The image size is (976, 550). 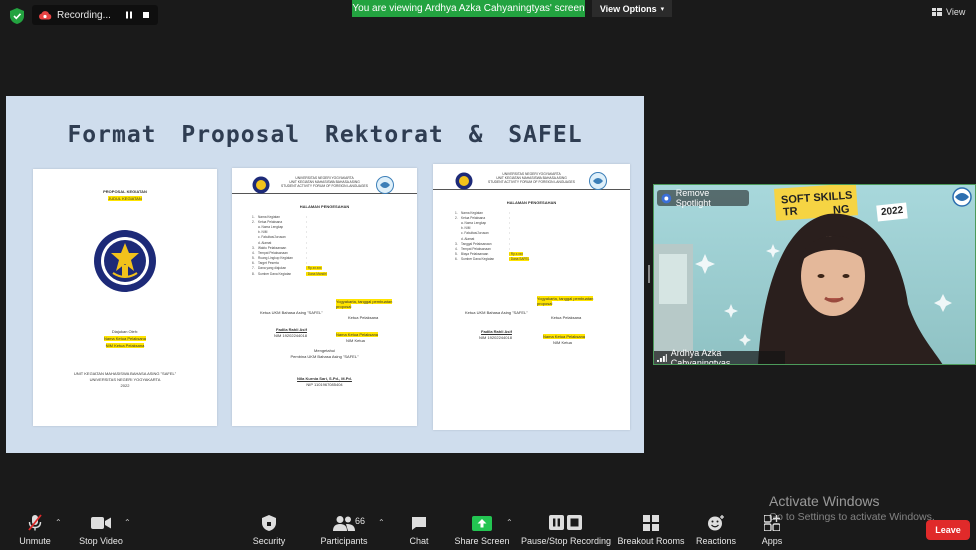 I want to click on security-shield-icon, so click(x=17, y=16).